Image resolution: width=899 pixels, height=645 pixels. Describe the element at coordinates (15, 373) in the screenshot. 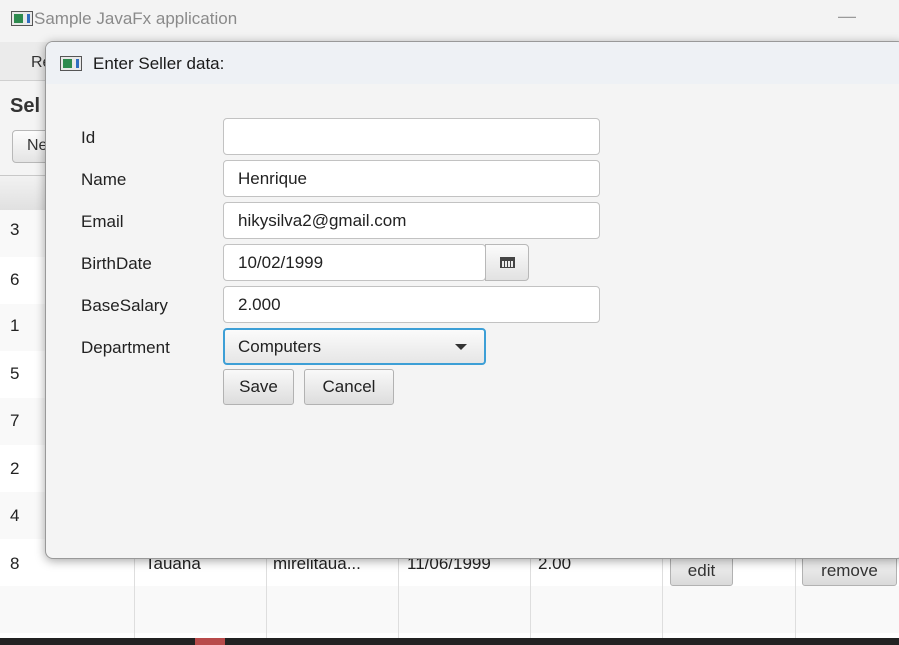

I see `cell-id: 5` at that location.